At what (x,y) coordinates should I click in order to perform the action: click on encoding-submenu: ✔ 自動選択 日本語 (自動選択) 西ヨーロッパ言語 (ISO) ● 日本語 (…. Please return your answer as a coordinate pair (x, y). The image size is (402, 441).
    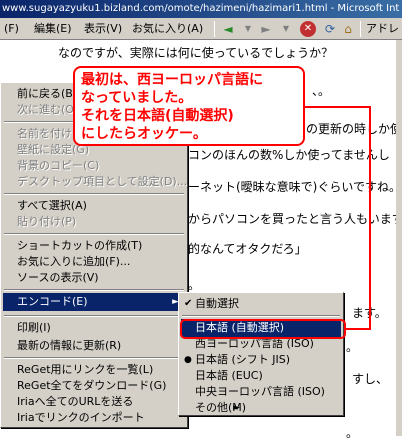
    Looking at the image, I should click on (261, 354).